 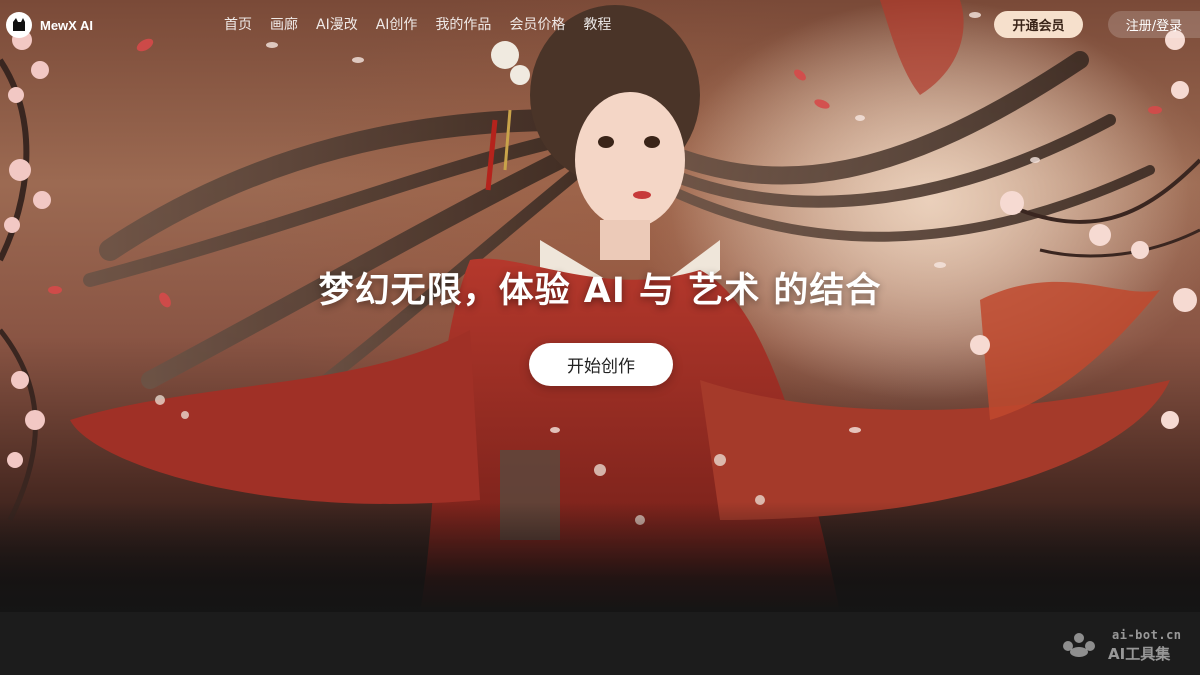 I want to click on watermark-url: ai-bot.cn, so click(x=1147, y=635).